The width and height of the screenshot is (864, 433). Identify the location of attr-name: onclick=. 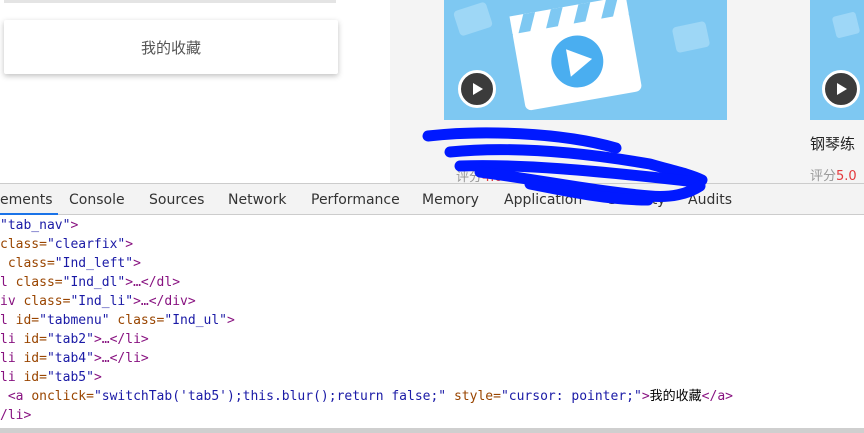
(62, 396).